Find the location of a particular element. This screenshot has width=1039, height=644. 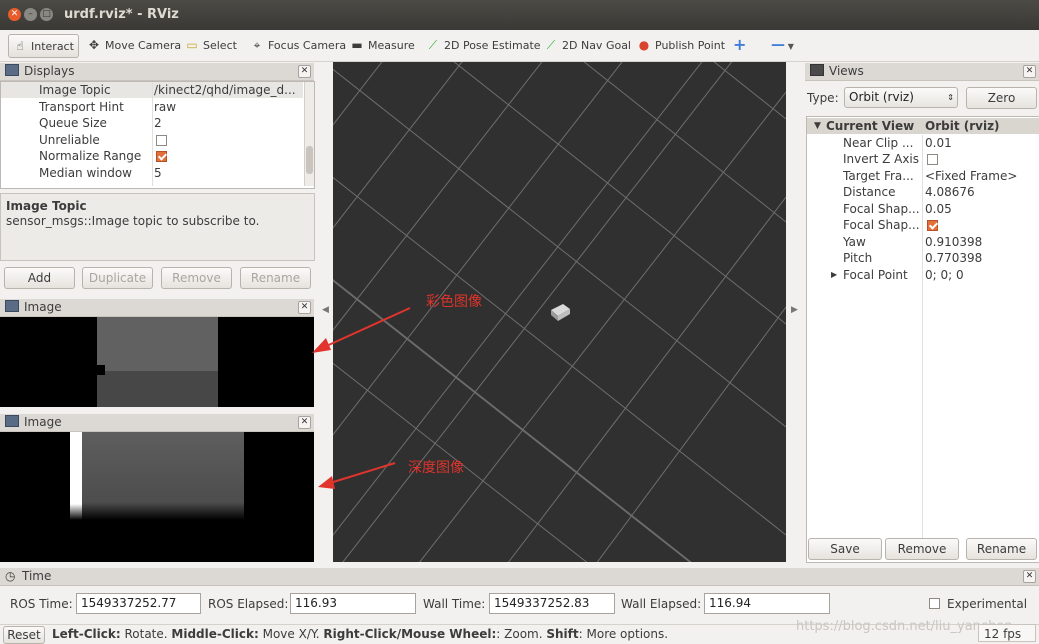

wall-time-label: Wall Time: is located at coordinates (454, 604).